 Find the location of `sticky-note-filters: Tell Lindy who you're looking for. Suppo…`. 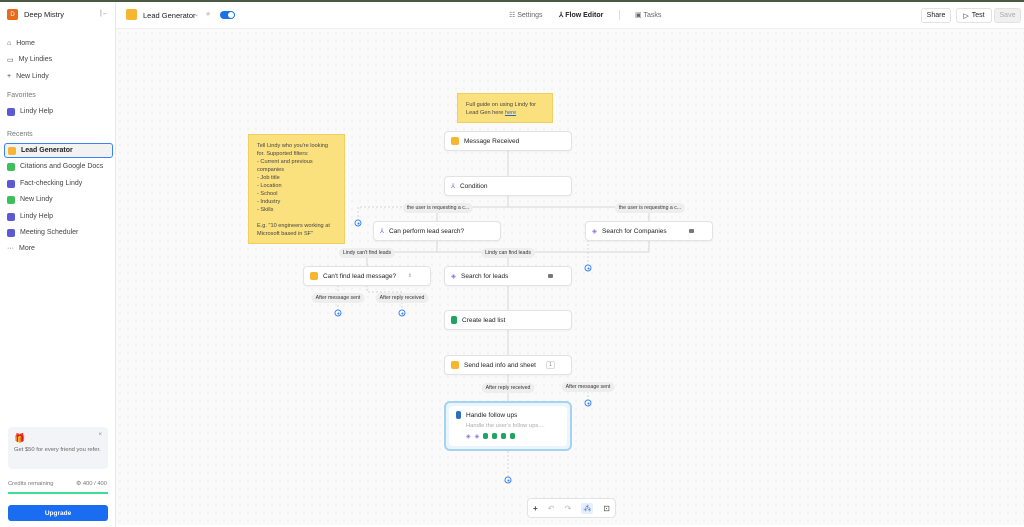

sticky-note-filters: Tell Lindy who you're looking for. Suppo… is located at coordinates (296, 189).